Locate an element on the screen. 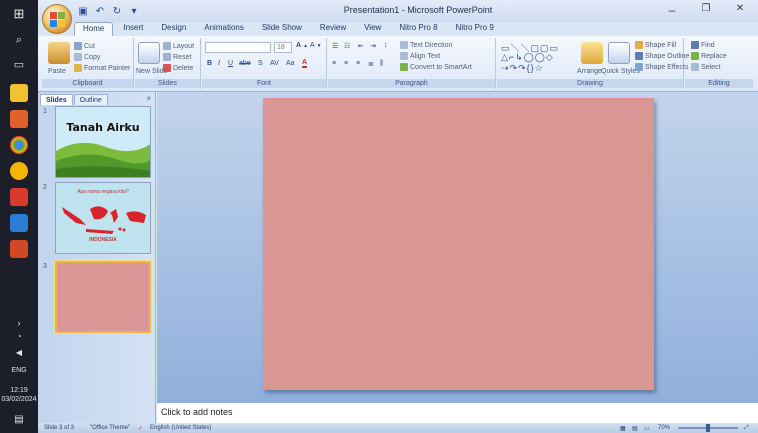 The image size is (758, 433). clock-time: 12:19 is located at coordinates (19, 390).